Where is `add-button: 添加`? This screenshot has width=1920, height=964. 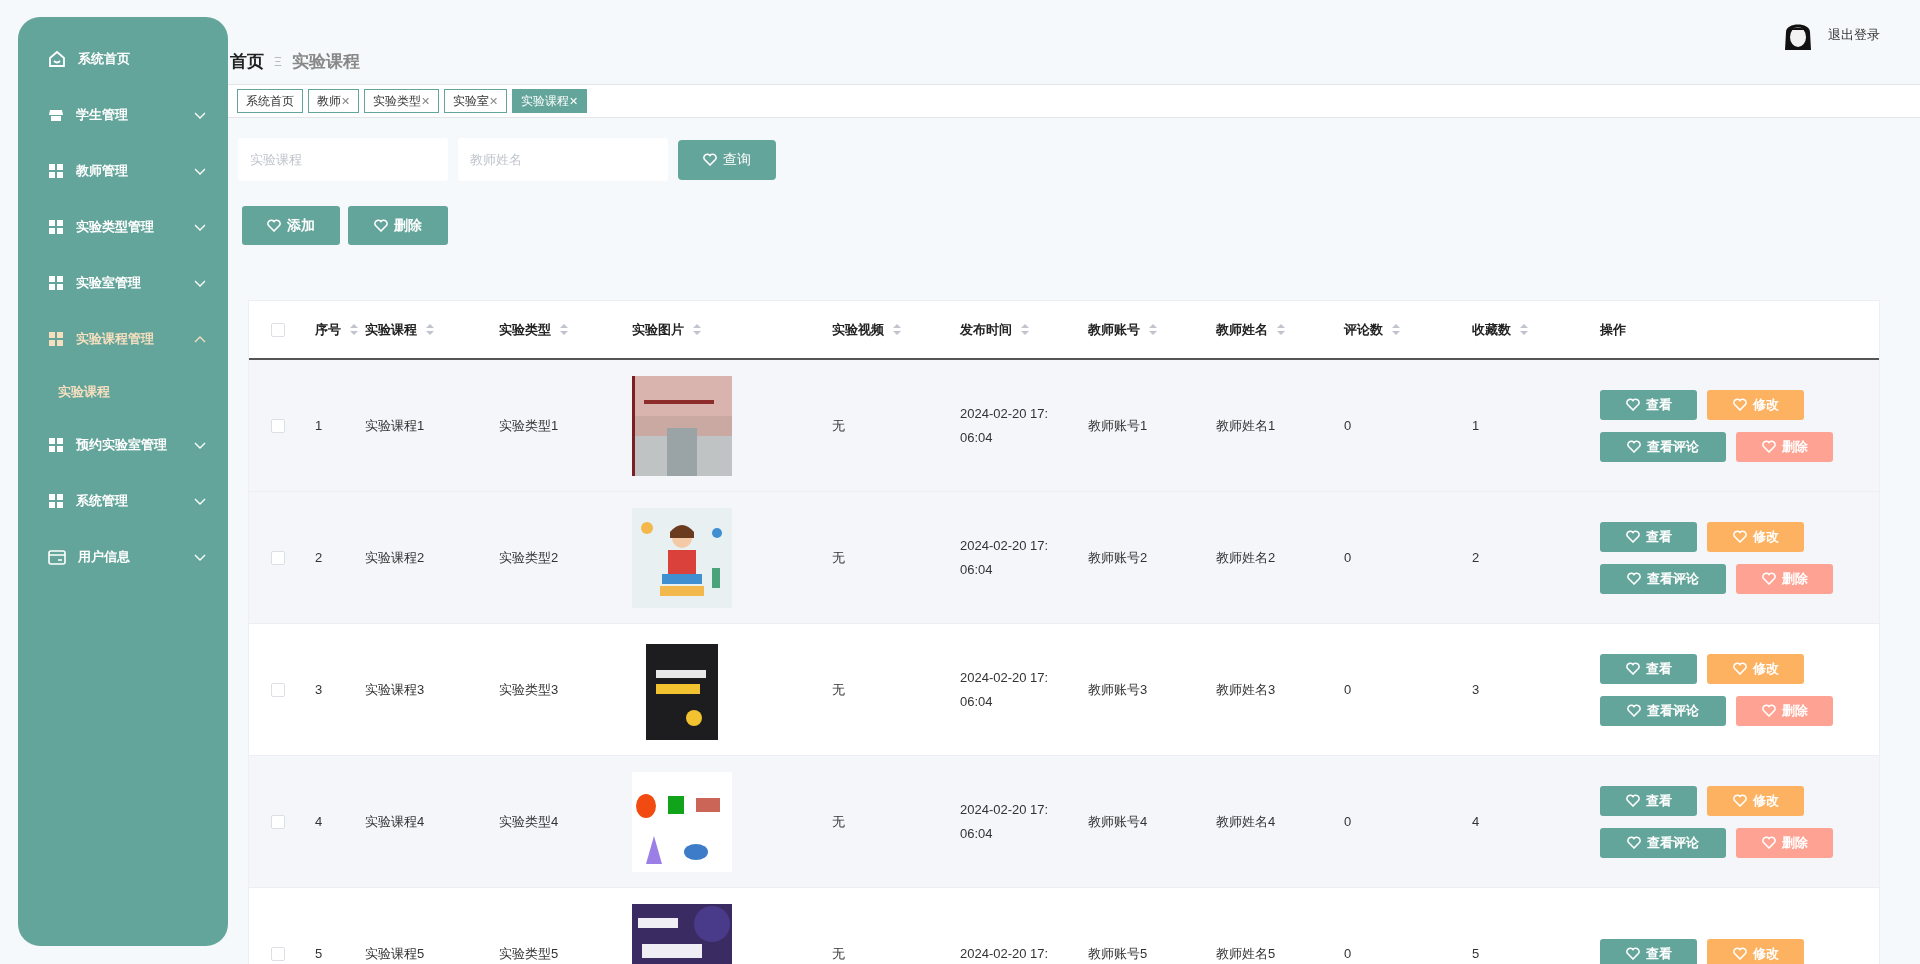
add-button: 添加 is located at coordinates (291, 225).